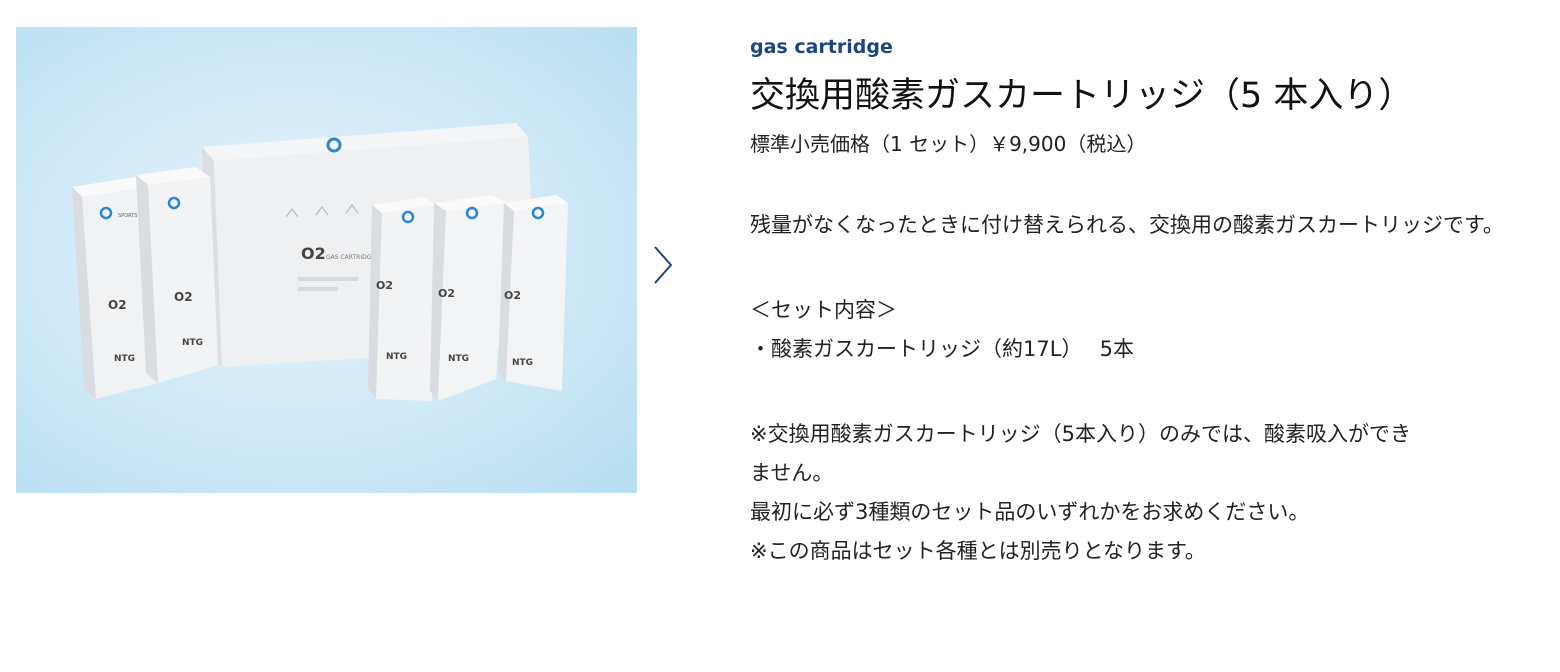 Image resolution: width=1560 pixels, height=672 pixels. I want to click on set-contents-heading: ＜セット内容＞, so click(823, 310).